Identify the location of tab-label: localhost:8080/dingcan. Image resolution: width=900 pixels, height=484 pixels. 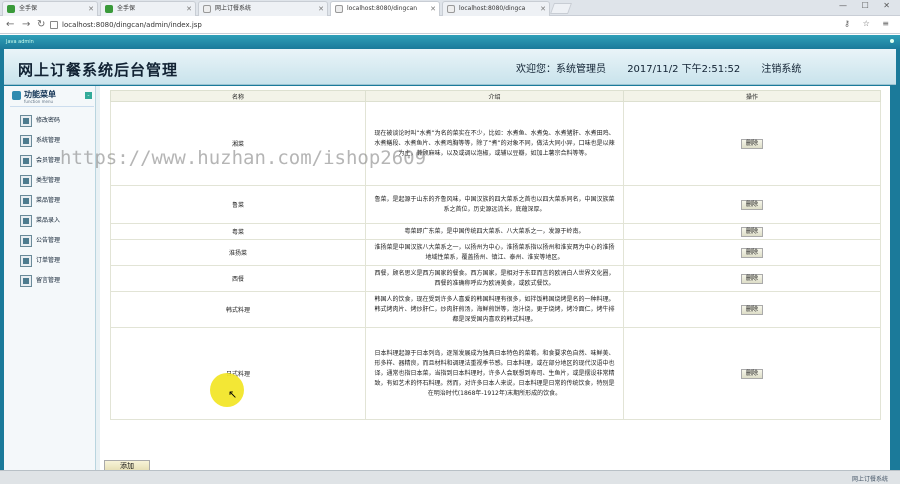
(382, 8).